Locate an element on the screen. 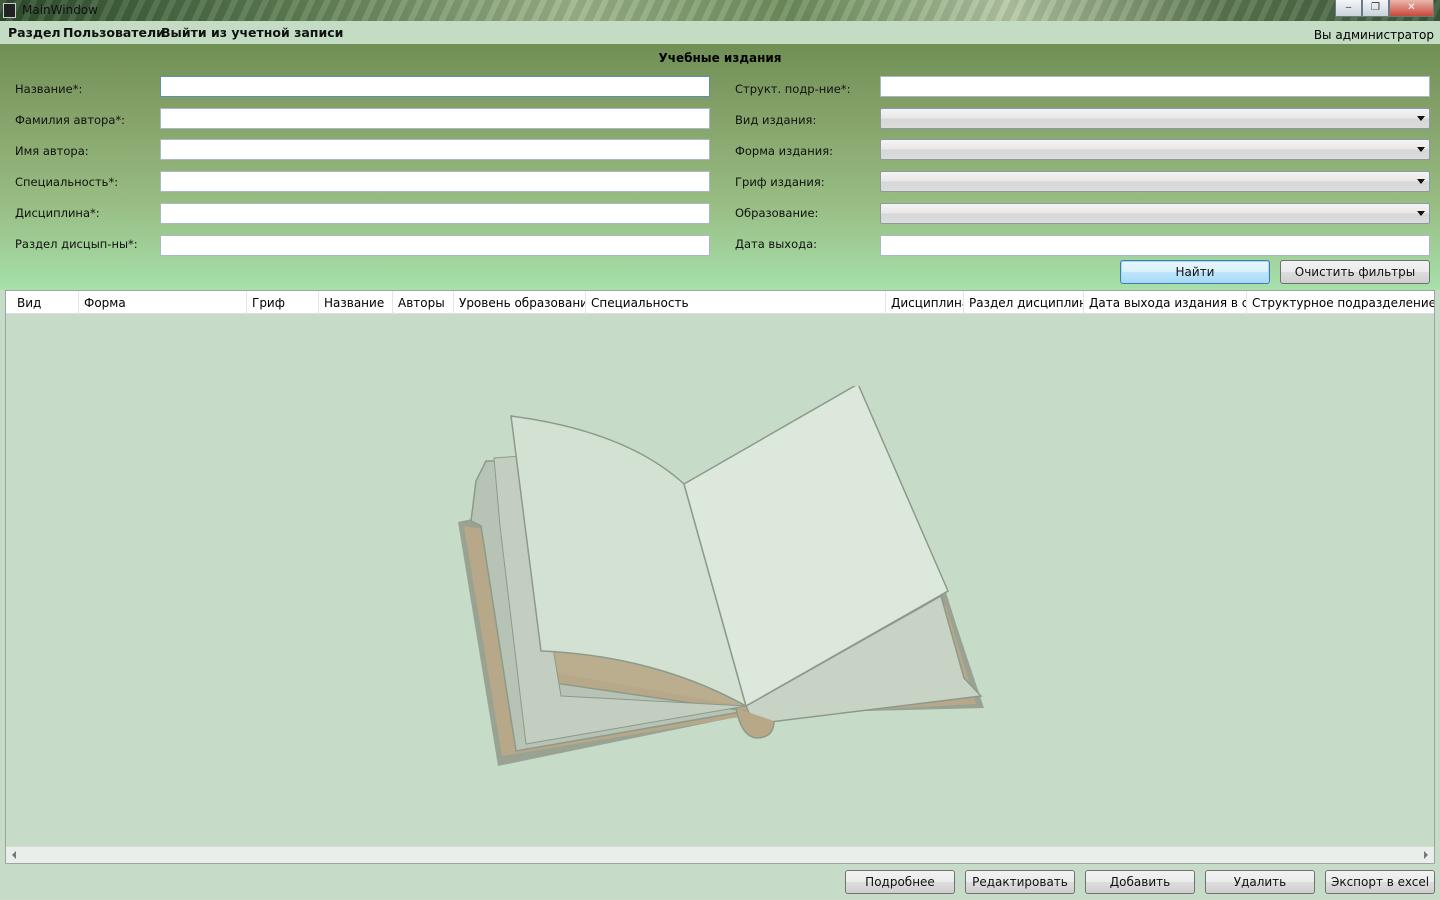 The height and width of the screenshot is (900, 1440). specialty-input is located at coordinates (435, 181).